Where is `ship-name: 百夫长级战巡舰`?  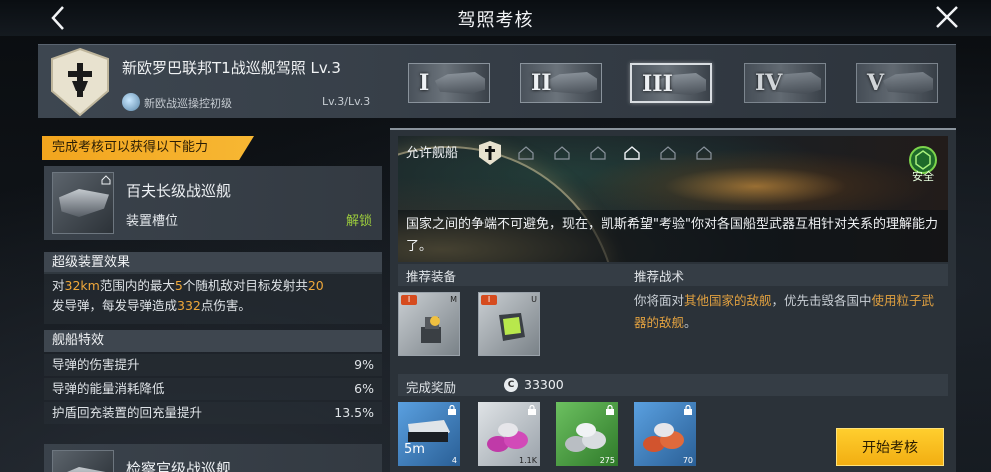
ship-name: 百夫长级战巡舰 is located at coordinates (179, 191).